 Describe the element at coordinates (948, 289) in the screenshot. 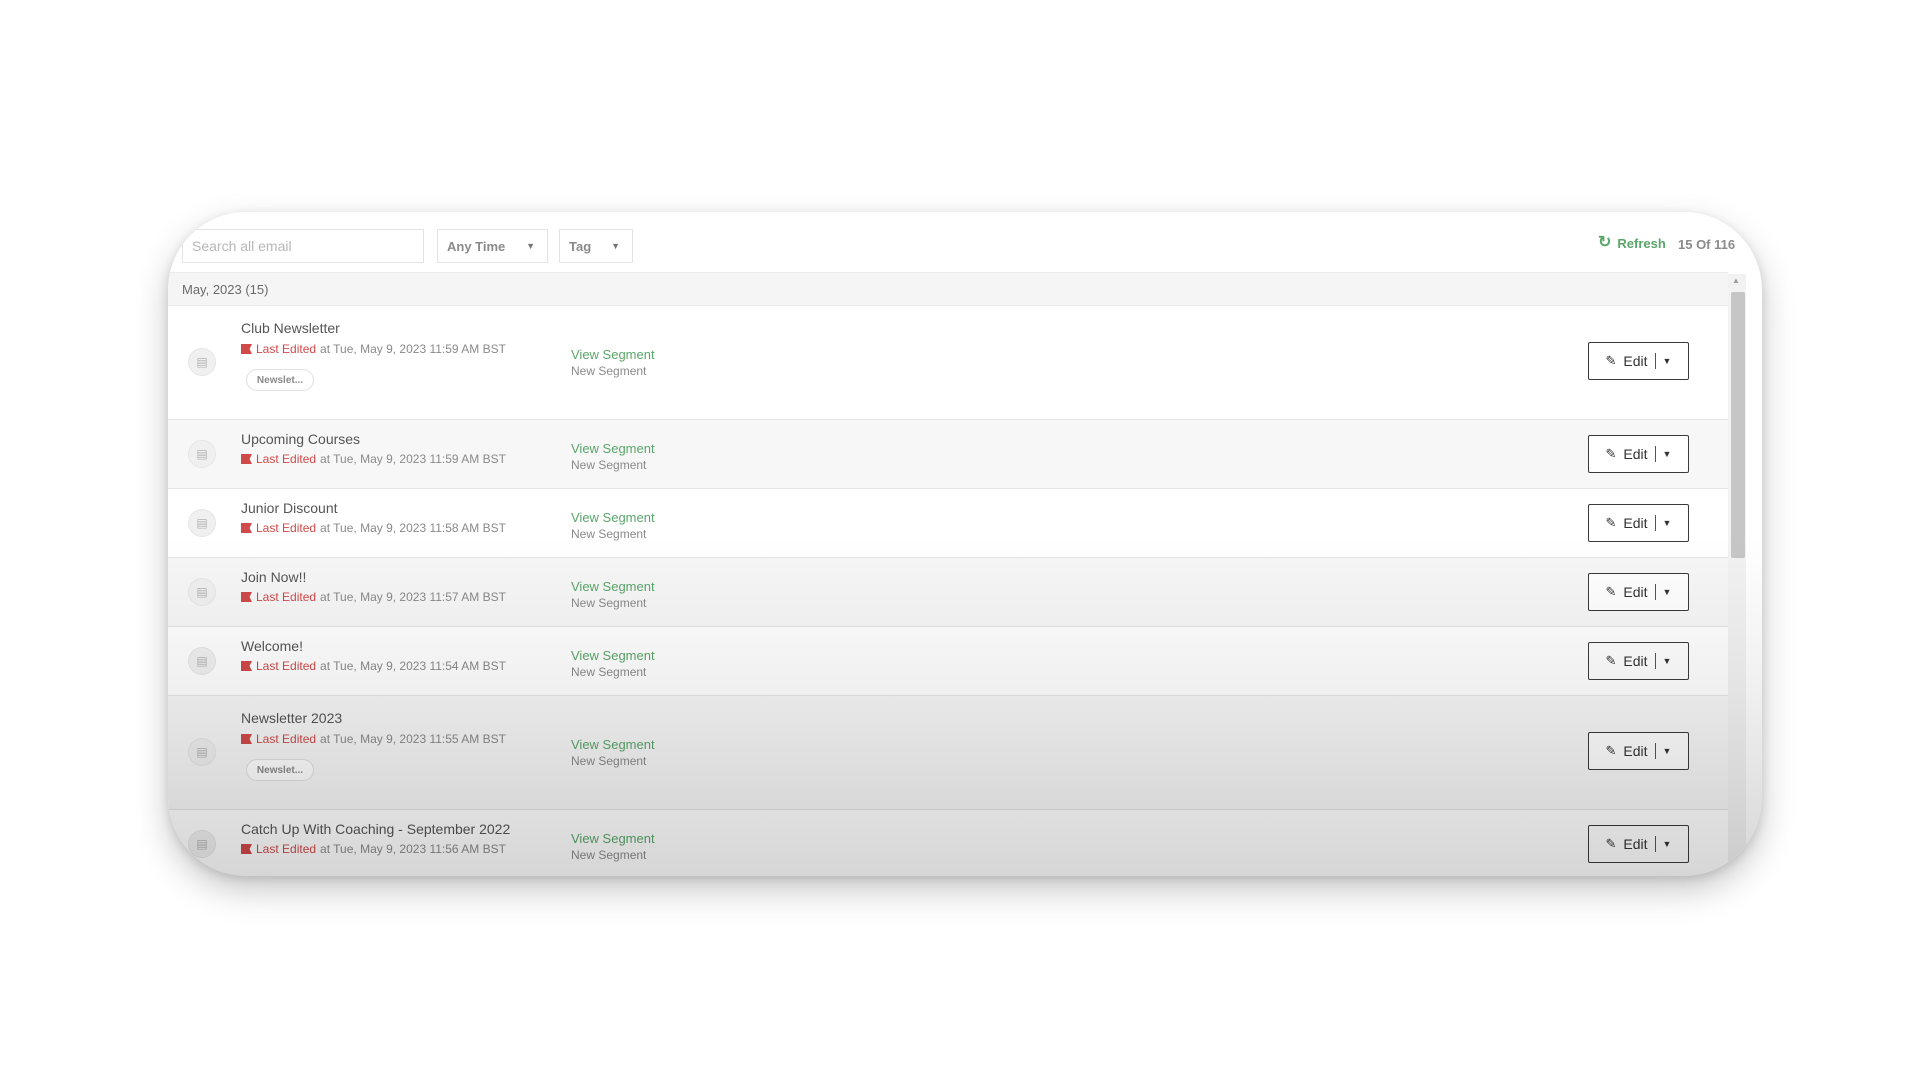

I see `month-group-header: May, 2023 (15)` at that location.